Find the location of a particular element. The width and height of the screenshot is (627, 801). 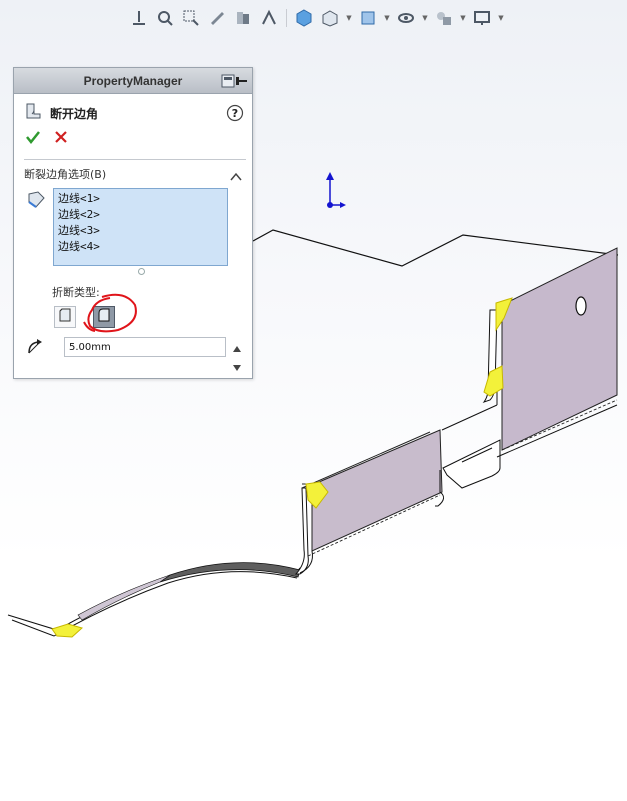

help-icon: ? is located at coordinates (235, 115).